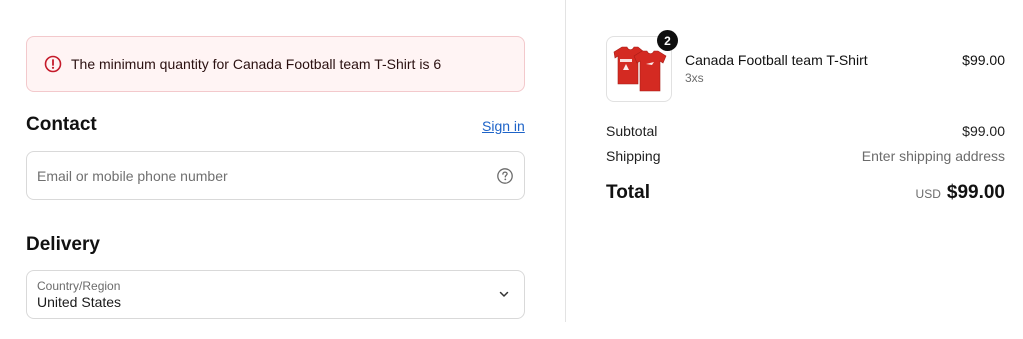 The height and width of the screenshot is (339, 1023). What do you see at coordinates (503, 126) in the screenshot?
I see `sign-in-link: Sign in` at bounding box center [503, 126].